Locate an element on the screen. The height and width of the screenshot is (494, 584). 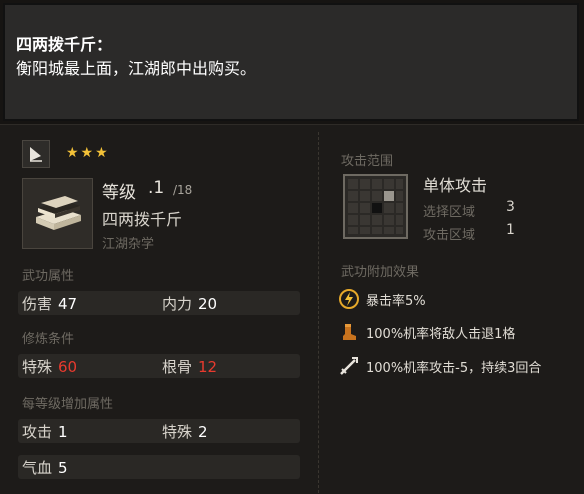
effect-item: 100%机率将敌人击退1格 is located at coordinates (426, 332).